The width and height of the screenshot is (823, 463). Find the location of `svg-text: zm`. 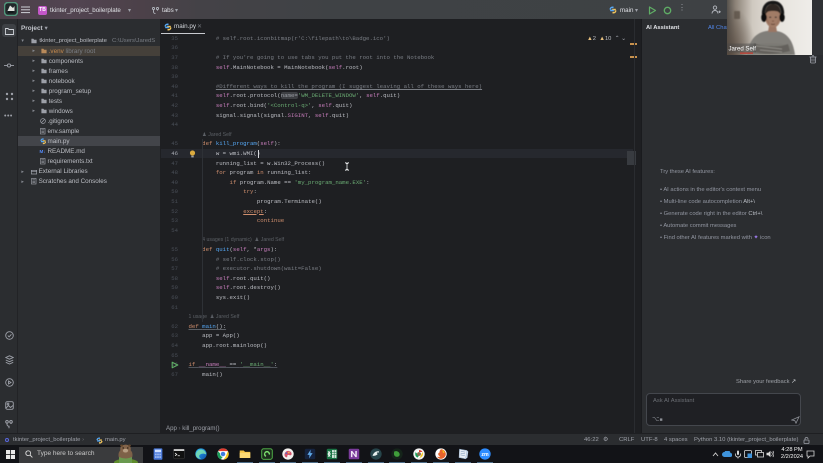

svg-text: zm is located at coordinates (485, 455).